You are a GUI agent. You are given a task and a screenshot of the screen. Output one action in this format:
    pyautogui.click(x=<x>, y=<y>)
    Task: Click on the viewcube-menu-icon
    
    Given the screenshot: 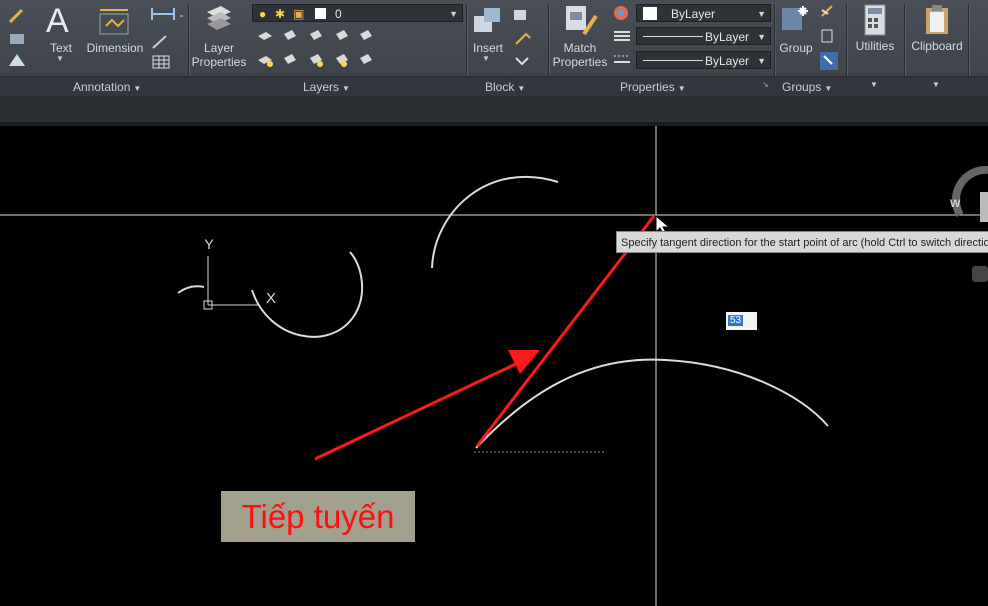 What is the action you would take?
    pyautogui.click(x=980, y=274)
    